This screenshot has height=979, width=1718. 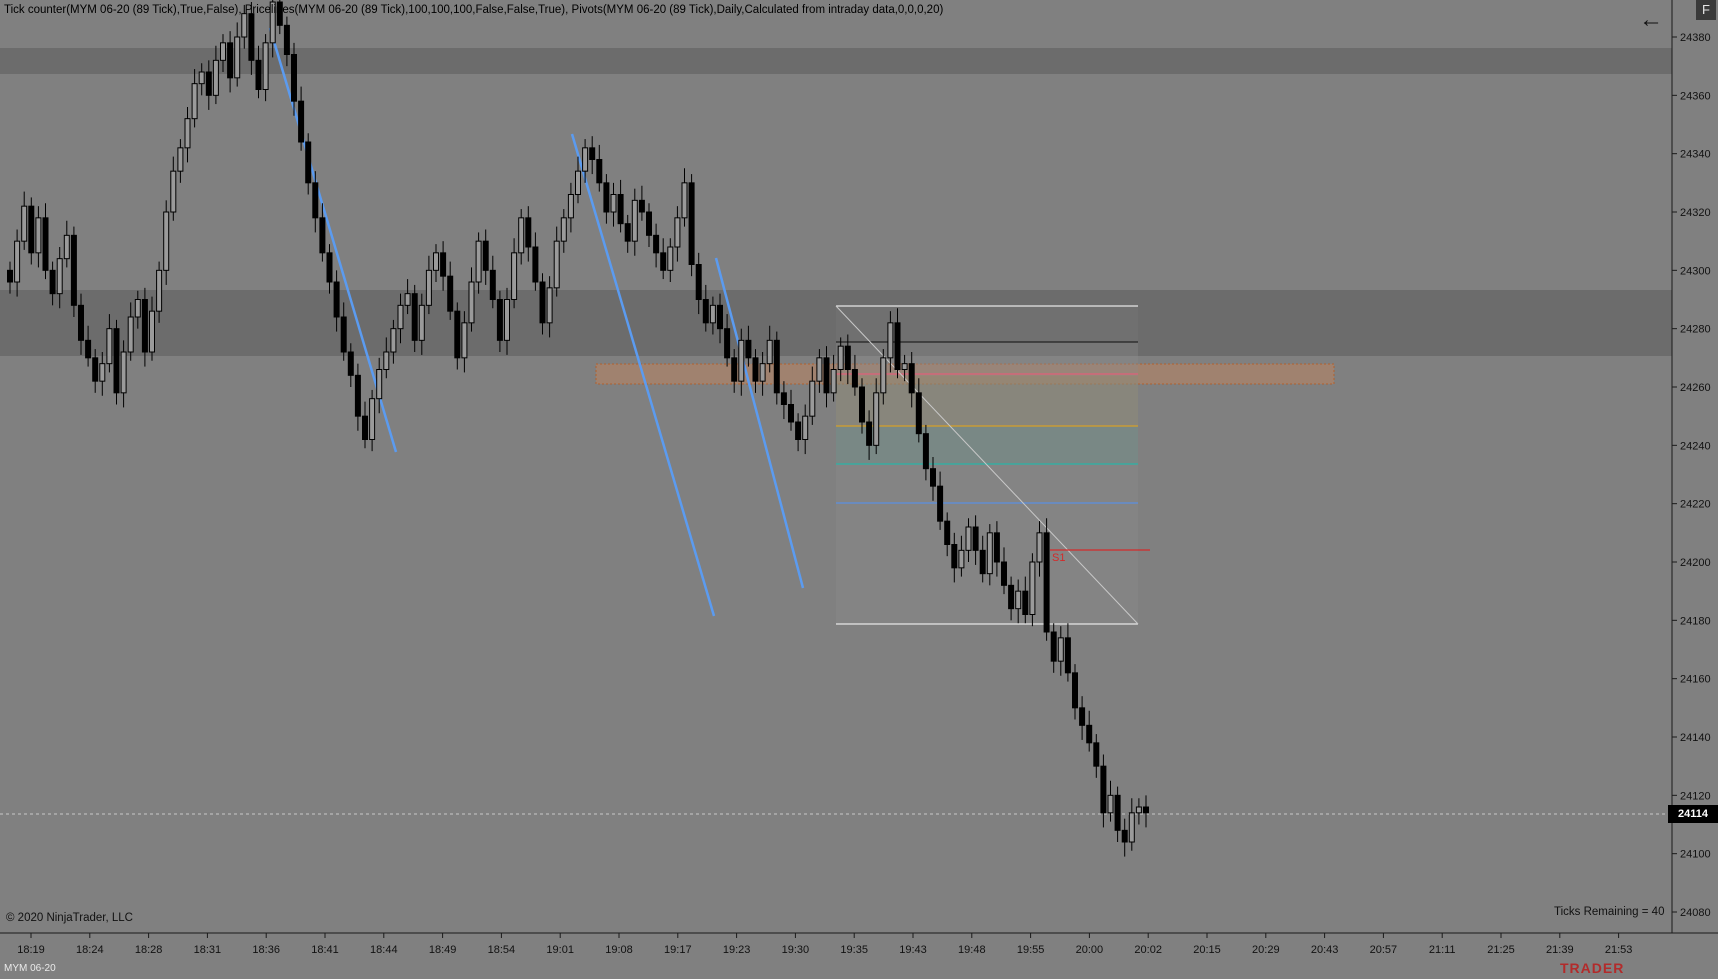 What do you see at coordinates (737, 950) in the screenshot?
I see `time-axis-label: 19:23` at bounding box center [737, 950].